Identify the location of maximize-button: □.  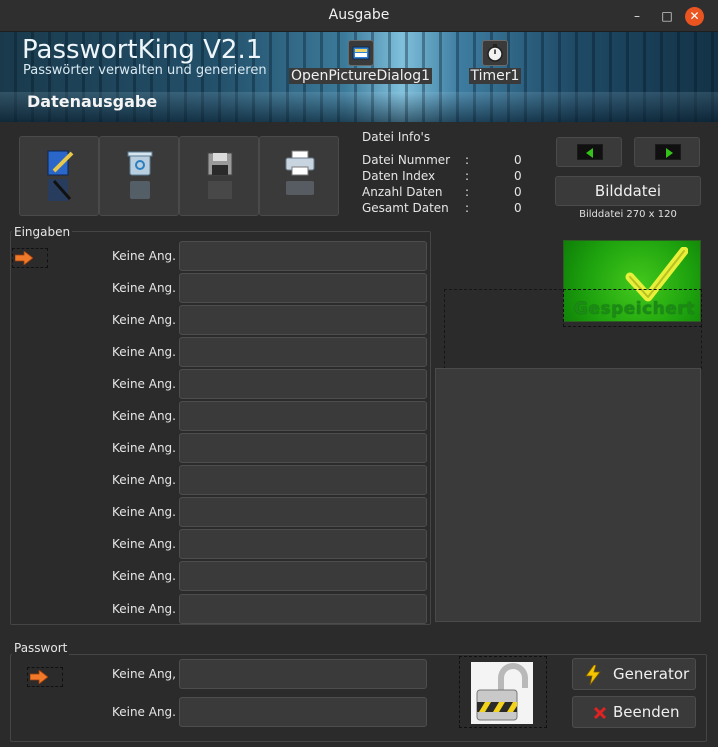
(667, 16).